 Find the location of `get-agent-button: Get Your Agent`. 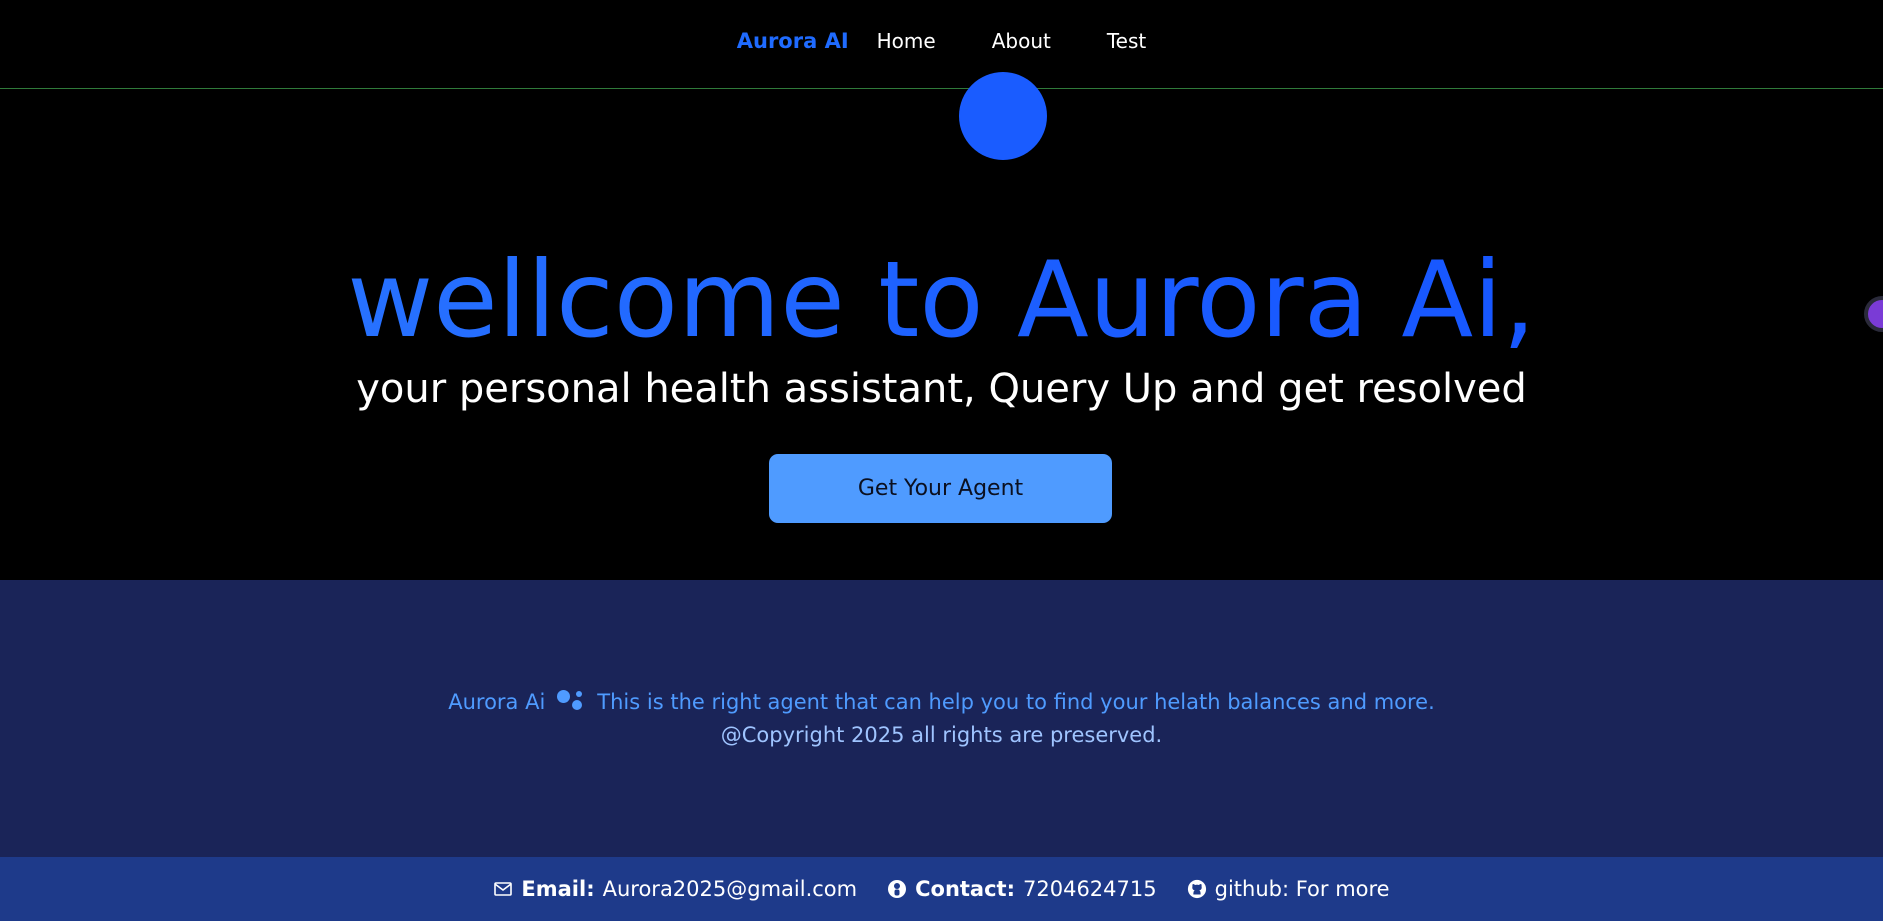

get-agent-button: Get Your Agent is located at coordinates (940, 488).